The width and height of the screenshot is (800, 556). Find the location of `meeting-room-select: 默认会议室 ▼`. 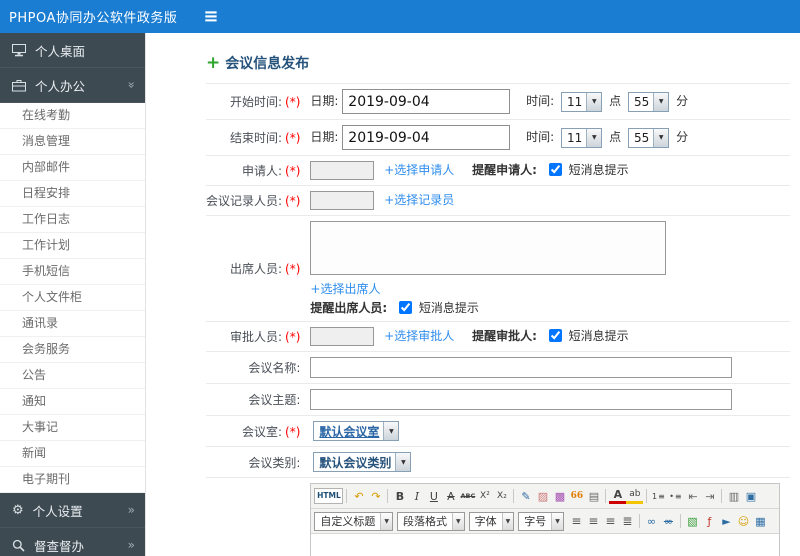

meeting-room-select: 默认会议室 ▼ is located at coordinates (356, 431).